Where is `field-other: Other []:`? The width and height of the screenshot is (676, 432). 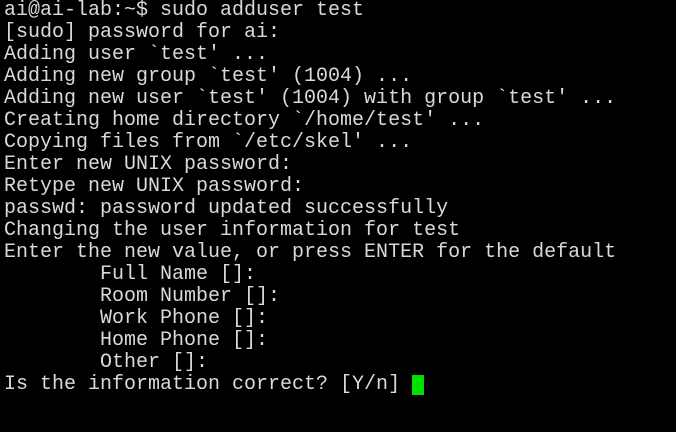
field-other: Other []: is located at coordinates (154, 363).